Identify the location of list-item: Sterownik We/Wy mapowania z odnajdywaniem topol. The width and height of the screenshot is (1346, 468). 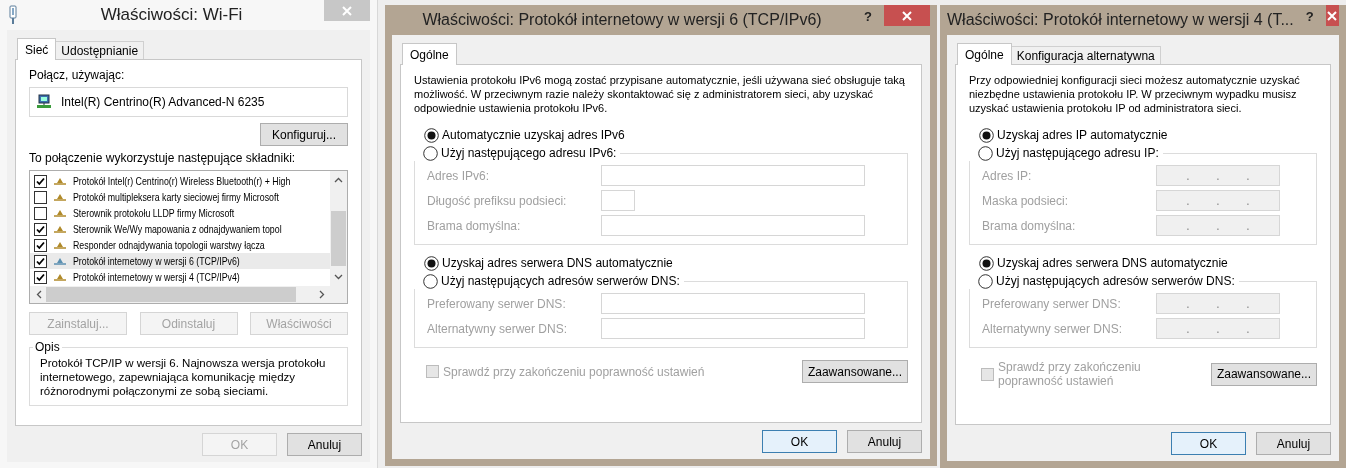
(180, 229).